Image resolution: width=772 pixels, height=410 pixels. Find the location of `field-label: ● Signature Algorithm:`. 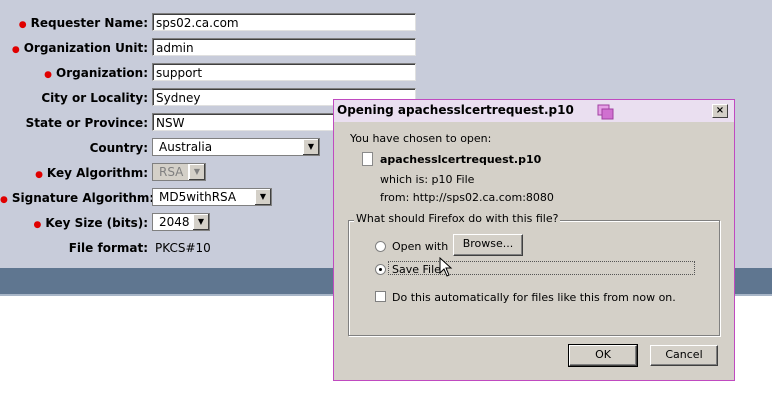

field-label: ● Signature Algorithm: is located at coordinates (77, 198).